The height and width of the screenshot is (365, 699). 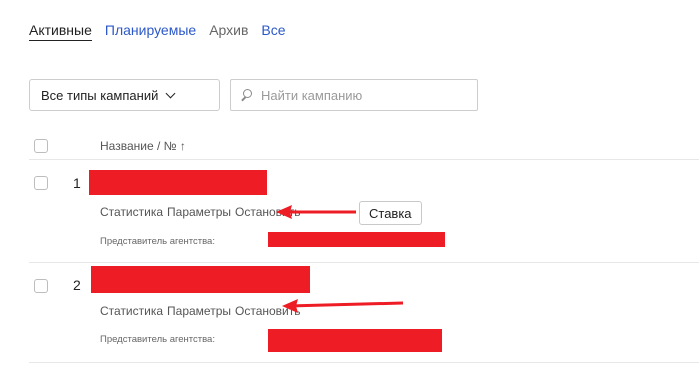 What do you see at coordinates (355, 340) in the screenshot?
I see `redacted-agent-name` at bounding box center [355, 340].